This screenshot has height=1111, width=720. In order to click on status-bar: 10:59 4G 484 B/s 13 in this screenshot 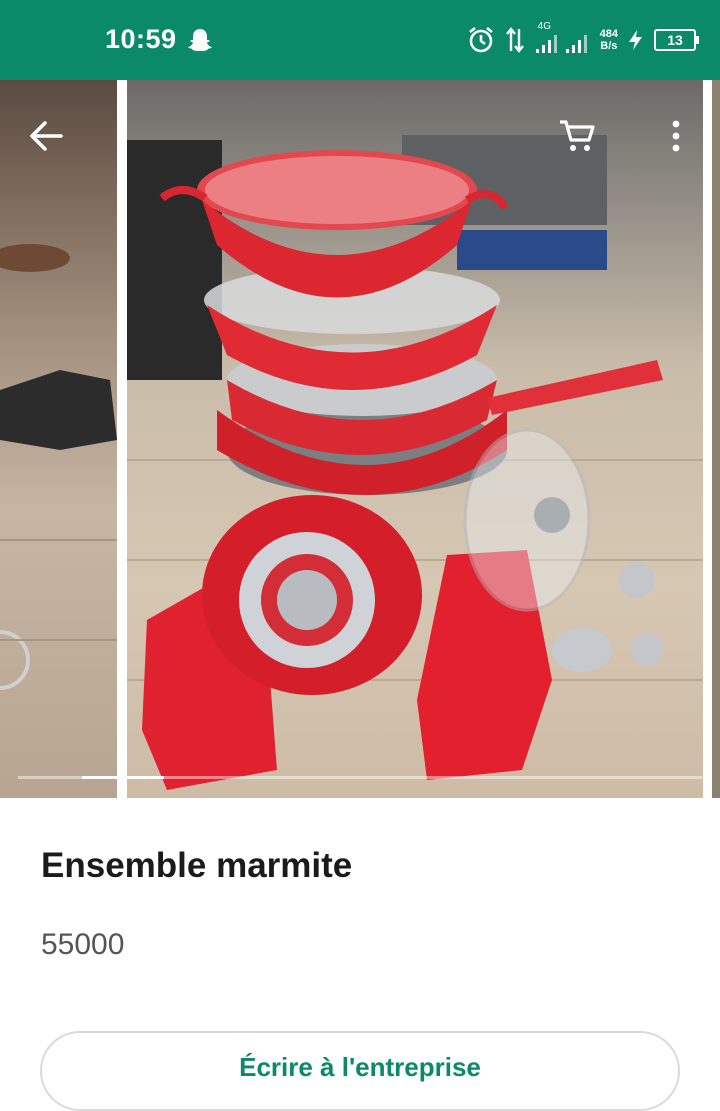, I will do `click(360, 40)`.